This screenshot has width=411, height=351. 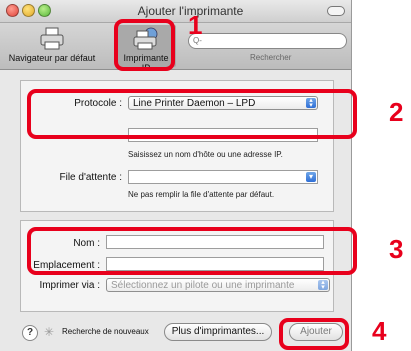 I want to click on progress-spinner-icon: ✳, so click(x=49, y=332).